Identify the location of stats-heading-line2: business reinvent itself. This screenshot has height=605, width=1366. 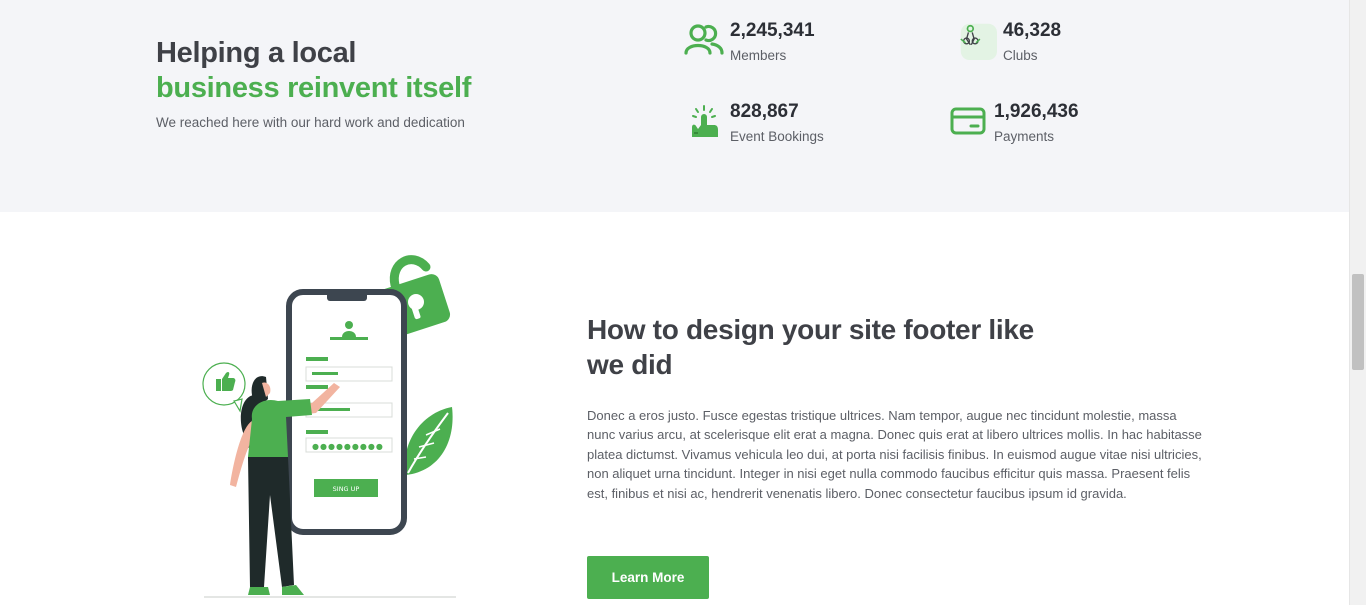
(314, 88).